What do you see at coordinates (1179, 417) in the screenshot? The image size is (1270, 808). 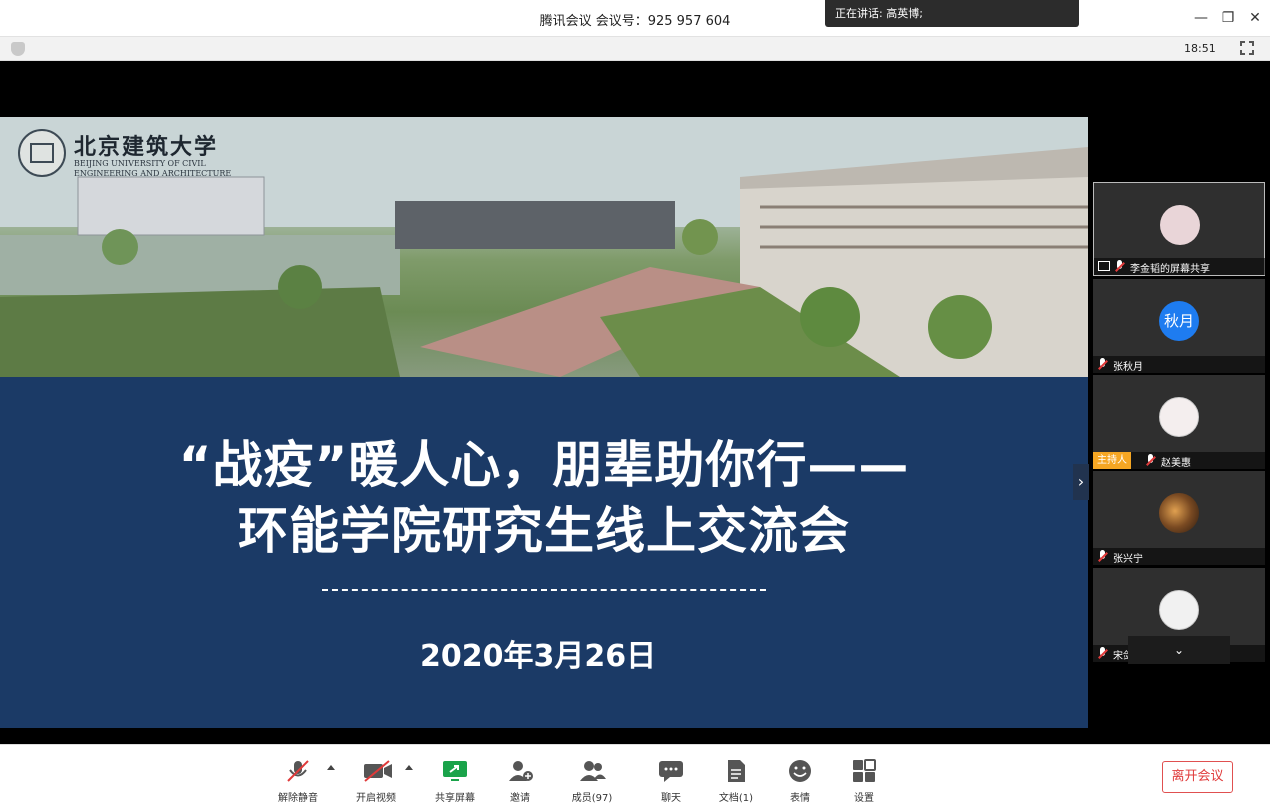 I see `pig-avatar-icon` at bounding box center [1179, 417].